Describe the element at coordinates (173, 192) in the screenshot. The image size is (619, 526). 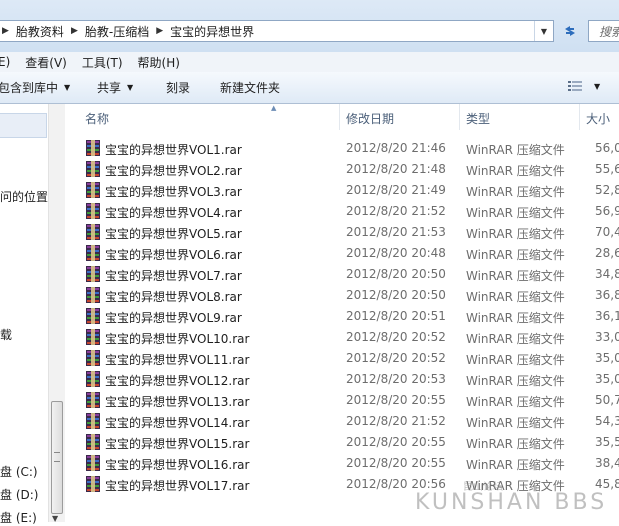
I see `file-name: 宝宝的异想世界VOL3.rar` at that location.